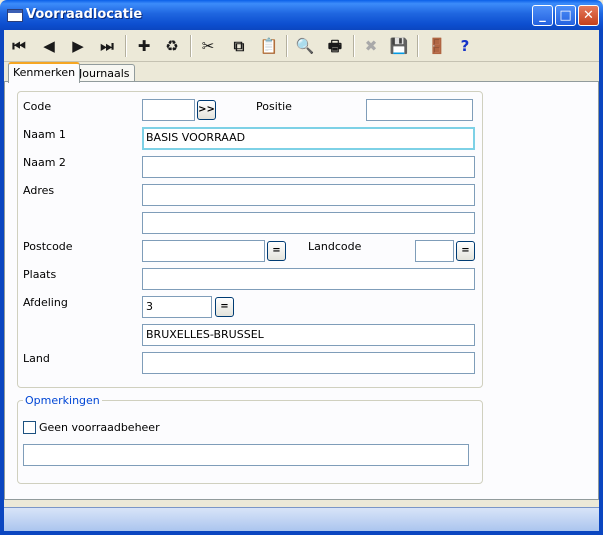 This screenshot has width=603, height=535. Describe the element at coordinates (203, 251) in the screenshot. I see `postcode-input` at that location.